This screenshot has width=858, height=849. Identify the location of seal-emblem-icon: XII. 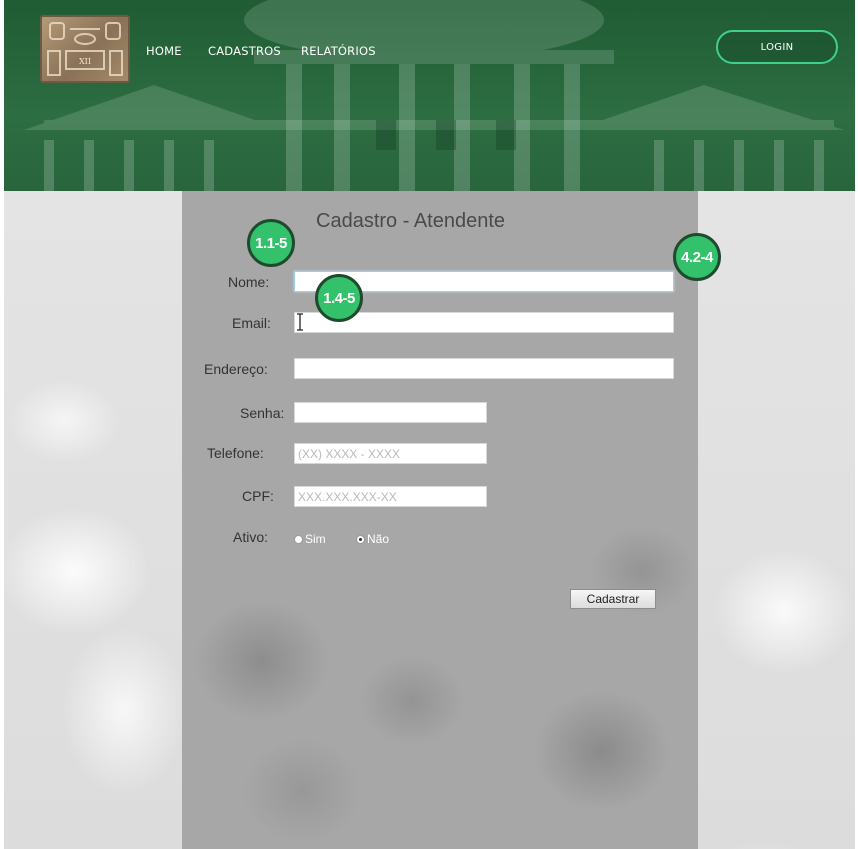
(85, 49).